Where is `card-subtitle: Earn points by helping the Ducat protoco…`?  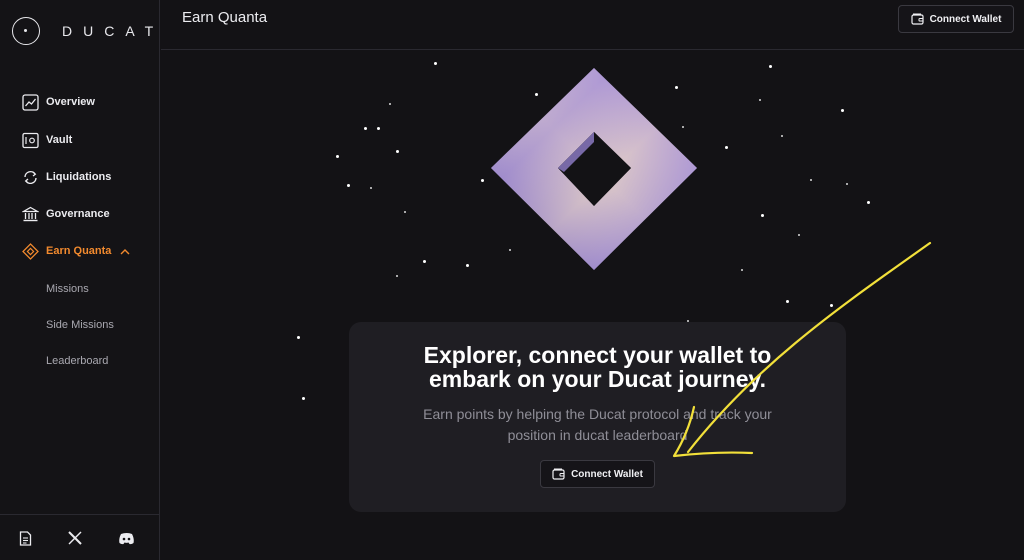 card-subtitle: Earn points by helping the Ducat protoco… is located at coordinates (597, 425).